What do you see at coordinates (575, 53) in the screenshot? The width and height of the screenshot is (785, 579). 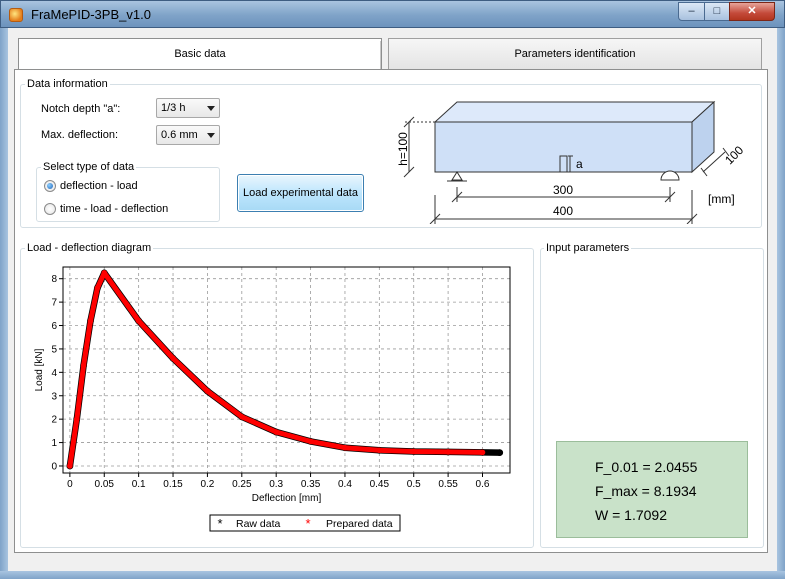 I see `tab-parameters-identification: Parameters identification` at bounding box center [575, 53].